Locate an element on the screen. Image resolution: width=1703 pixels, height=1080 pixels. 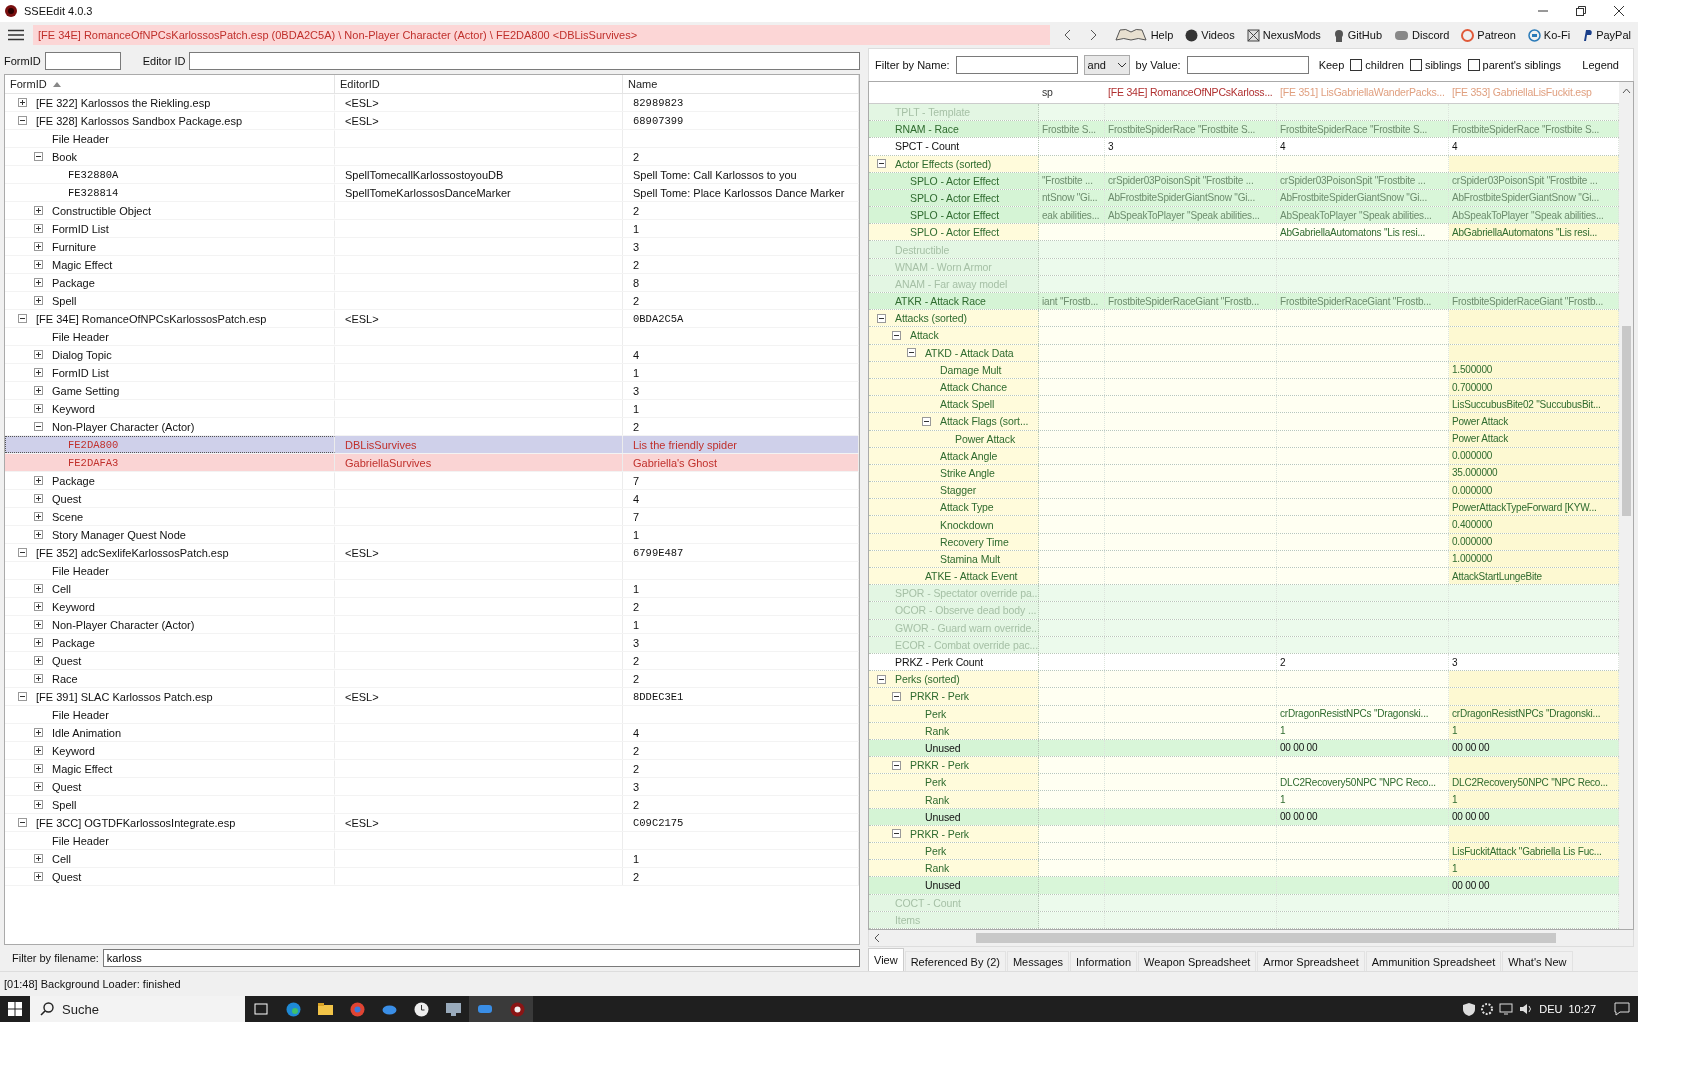
tab: Referenced By (2) is located at coordinates (955, 961).